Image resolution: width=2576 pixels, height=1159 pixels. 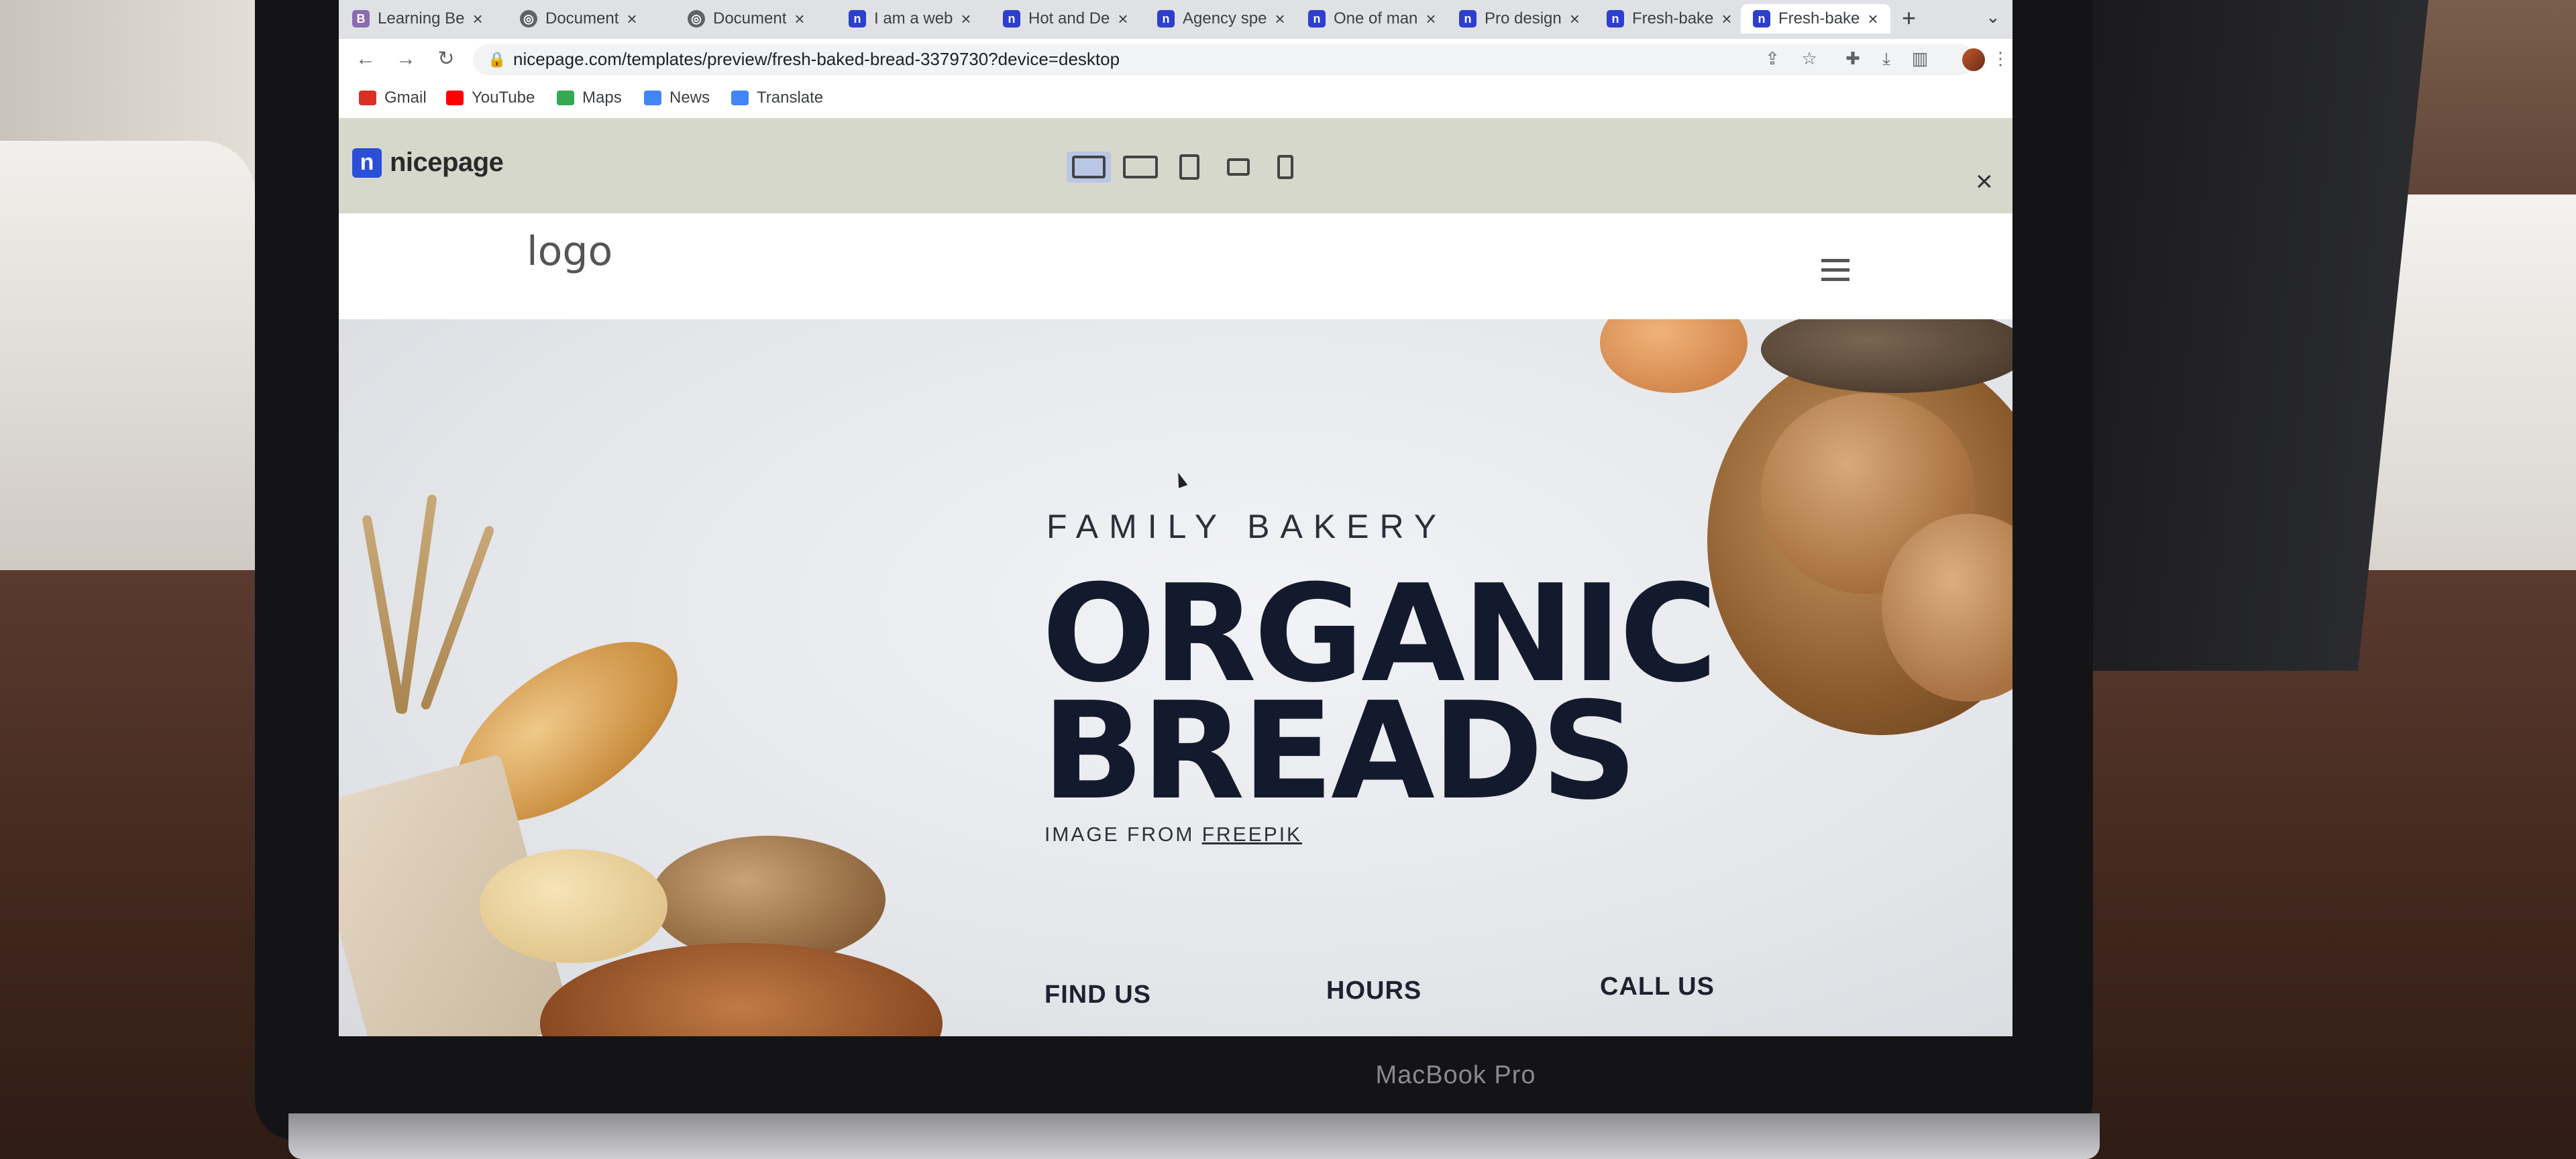 I want to click on download-icon: ⤓, so click(x=1886, y=58).